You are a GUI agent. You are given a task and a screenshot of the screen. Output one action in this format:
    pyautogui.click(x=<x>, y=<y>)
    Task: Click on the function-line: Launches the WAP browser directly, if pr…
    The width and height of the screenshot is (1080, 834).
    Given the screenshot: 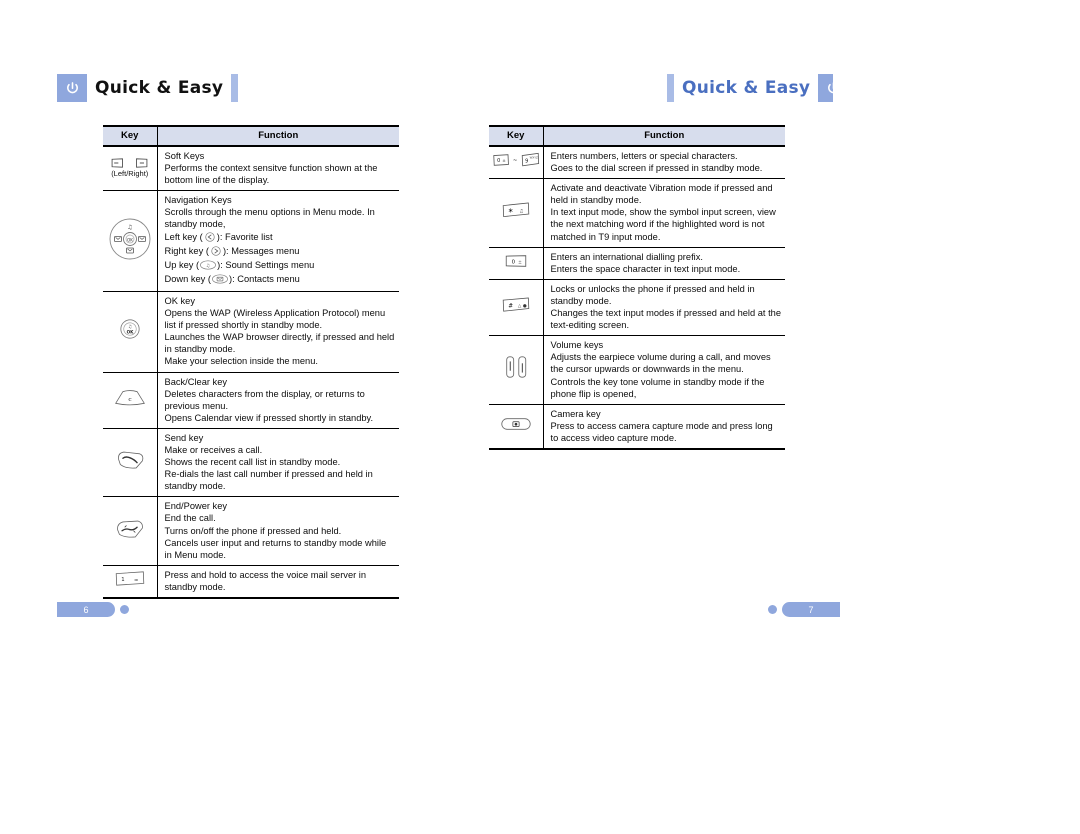 What is the action you would take?
    pyautogui.click(x=279, y=343)
    